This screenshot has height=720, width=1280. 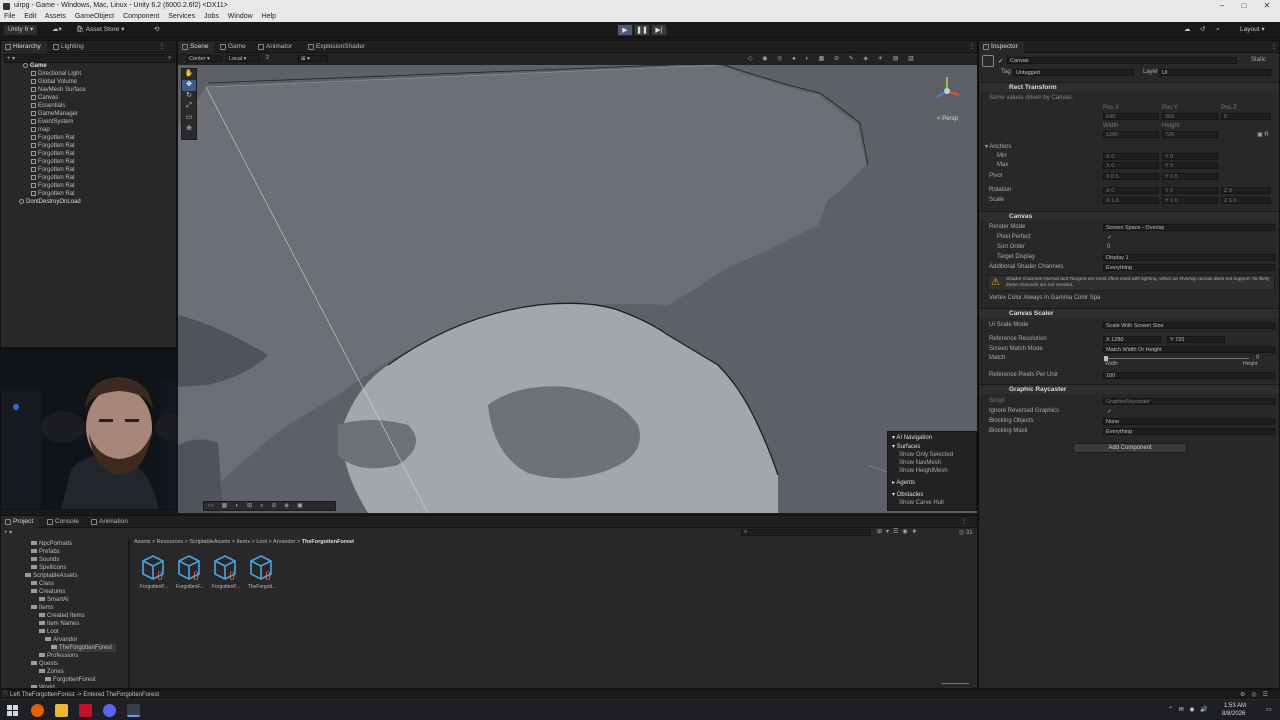 What do you see at coordinates (54, 114) in the screenshot?
I see `hierarchy-item: GameManager` at bounding box center [54, 114].